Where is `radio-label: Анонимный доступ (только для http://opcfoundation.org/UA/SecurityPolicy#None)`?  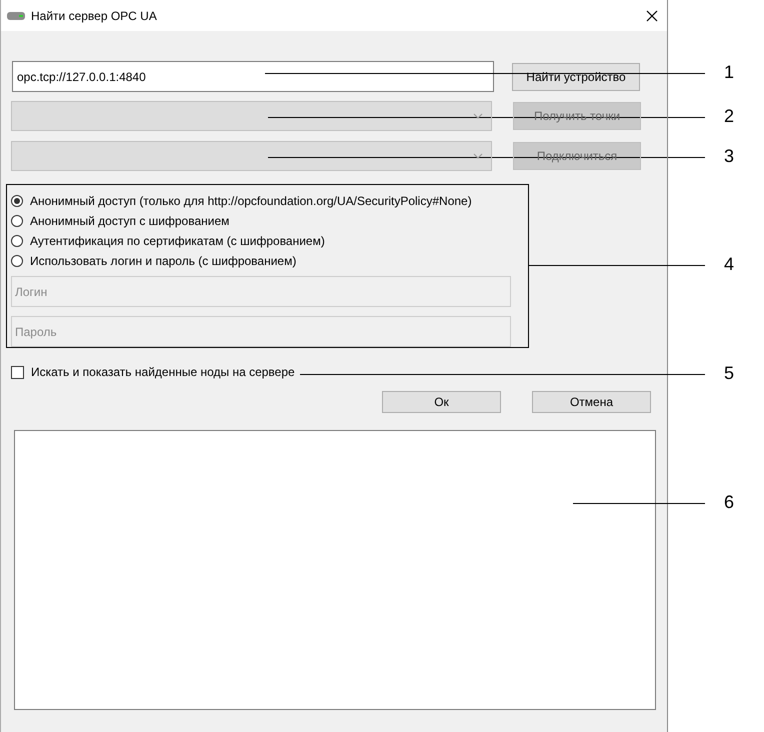 radio-label: Анонимный доступ (только для http://opcfoundation.org/UA/SecurityPolicy#None) is located at coordinates (251, 201).